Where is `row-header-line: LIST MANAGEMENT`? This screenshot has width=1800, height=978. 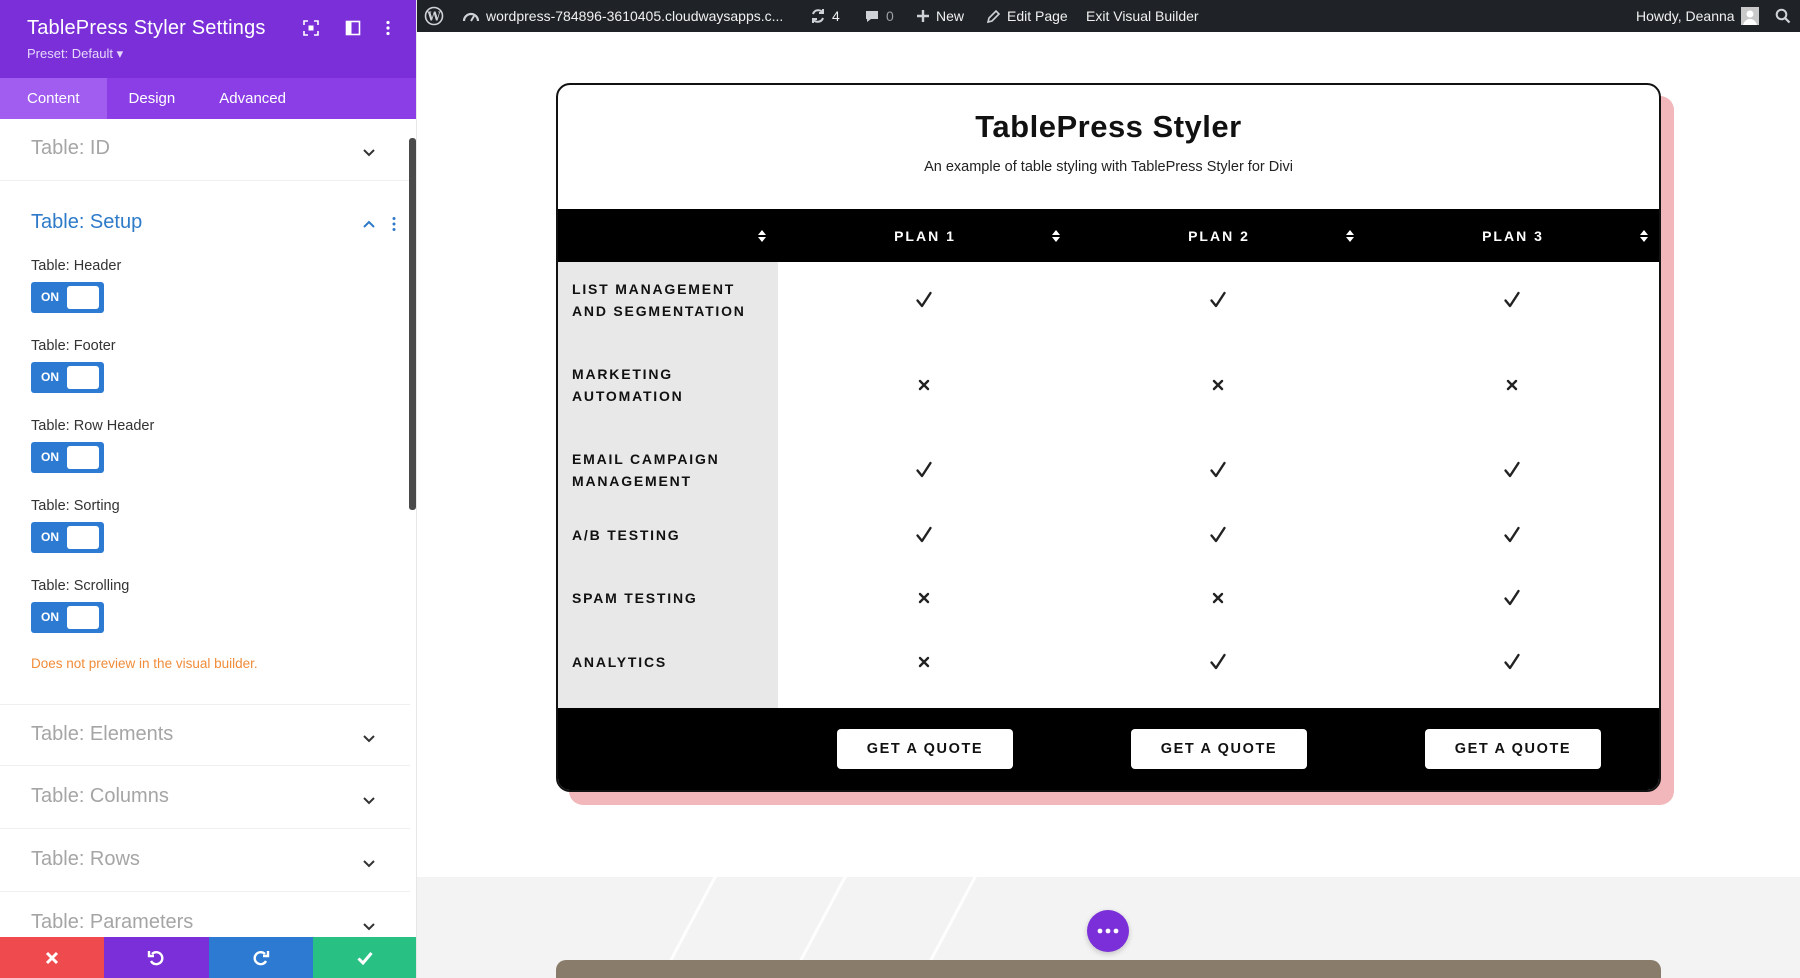 row-header-line: LIST MANAGEMENT is located at coordinates (654, 289).